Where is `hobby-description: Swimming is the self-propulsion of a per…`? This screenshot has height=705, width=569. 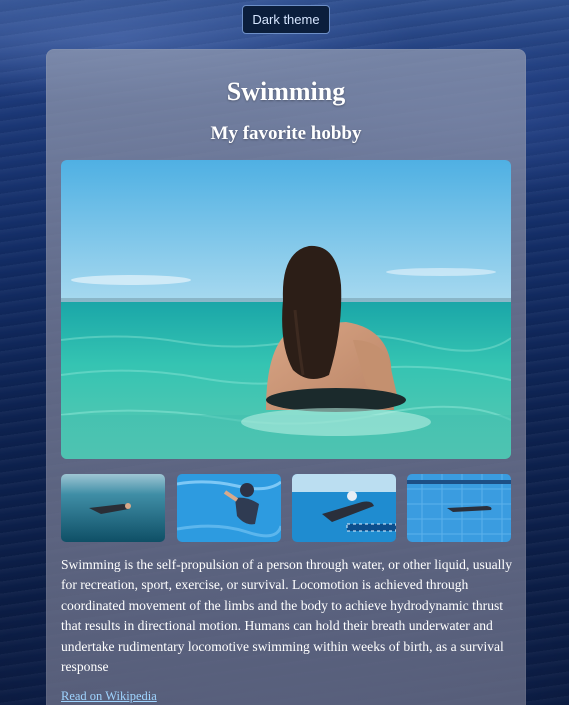 hobby-description: Swimming is the self-propulsion of a per… is located at coordinates (287, 616).